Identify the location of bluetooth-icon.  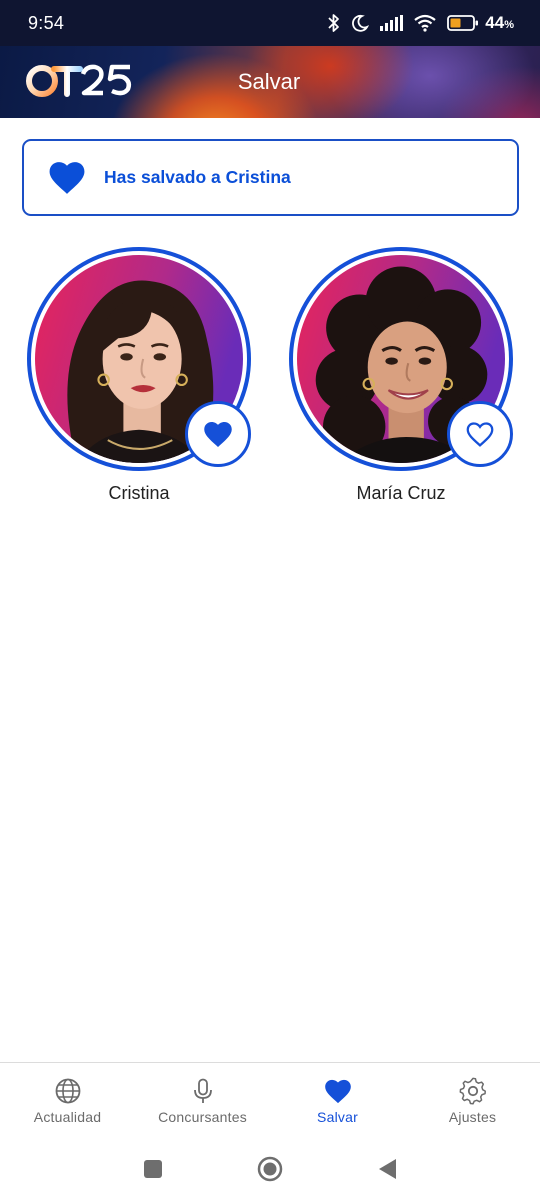
(334, 23).